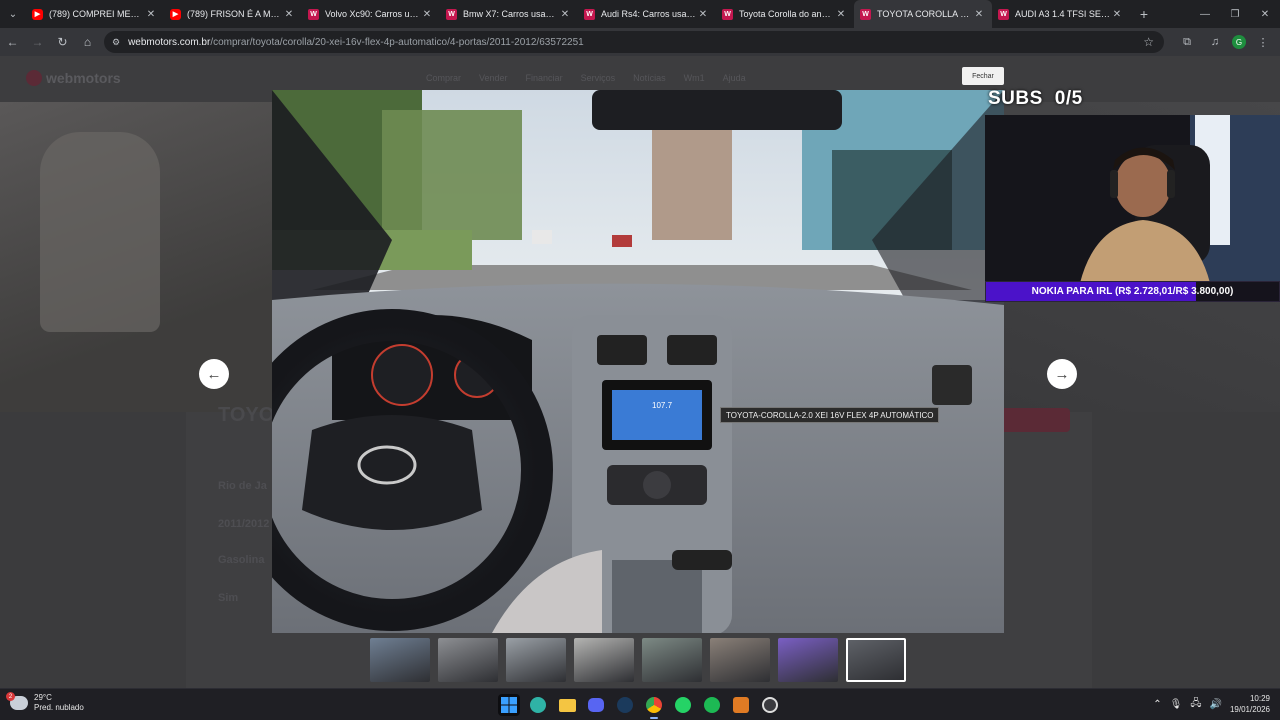  I want to click on minimize-icon: —, so click(1205, 14).